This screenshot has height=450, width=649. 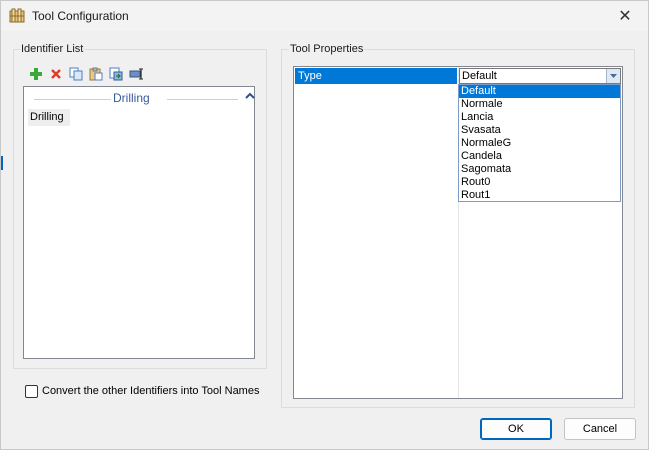 What do you see at coordinates (376, 76) in the screenshot?
I see `property-name-type: Type` at bounding box center [376, 76].